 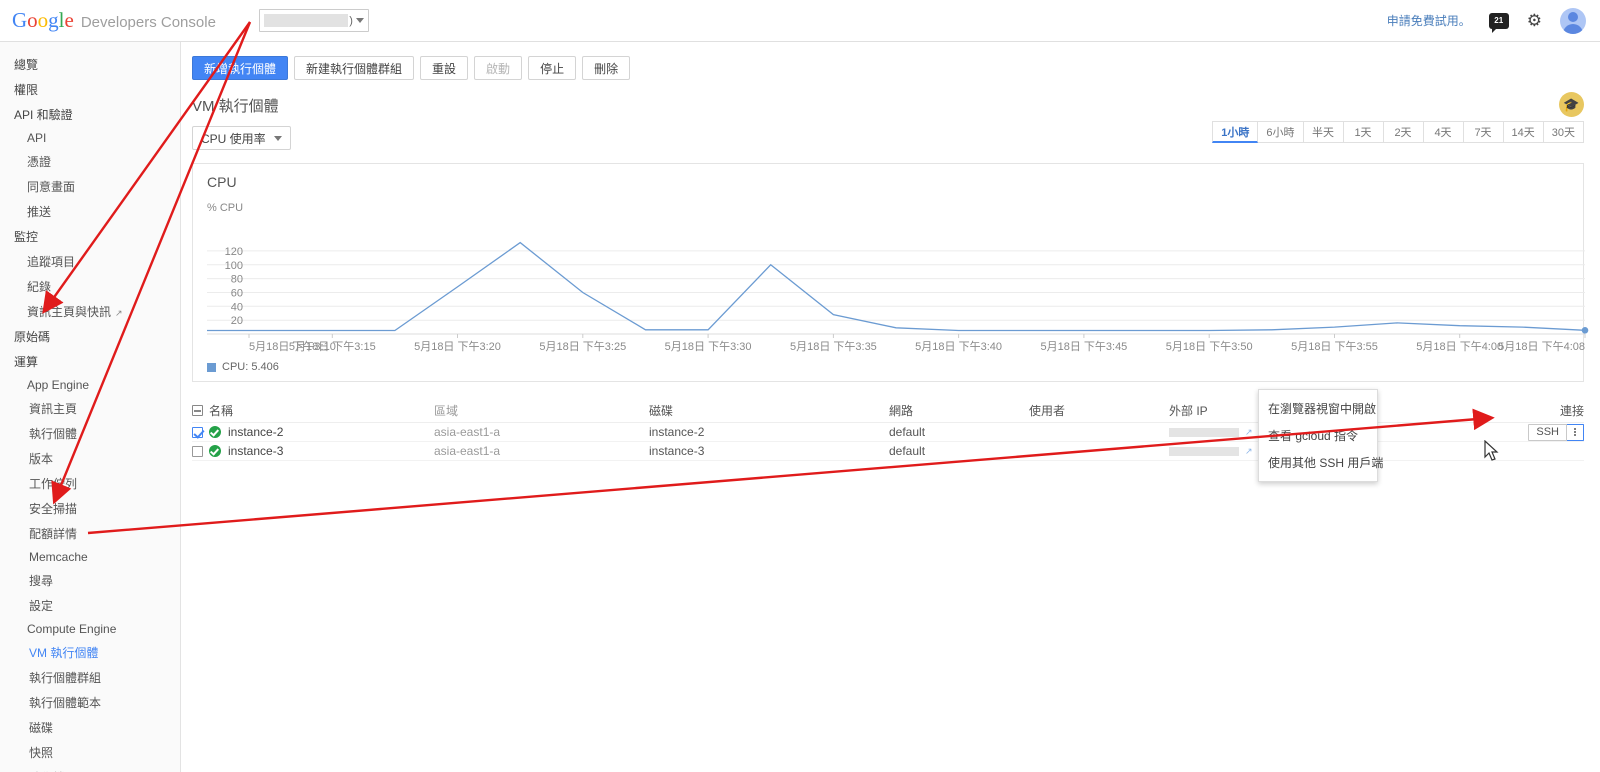 What do you see at coordinates (1099, 410) in the screenshot?
I see `column-header-4: 使用者` at bounding box center [1099, 410].